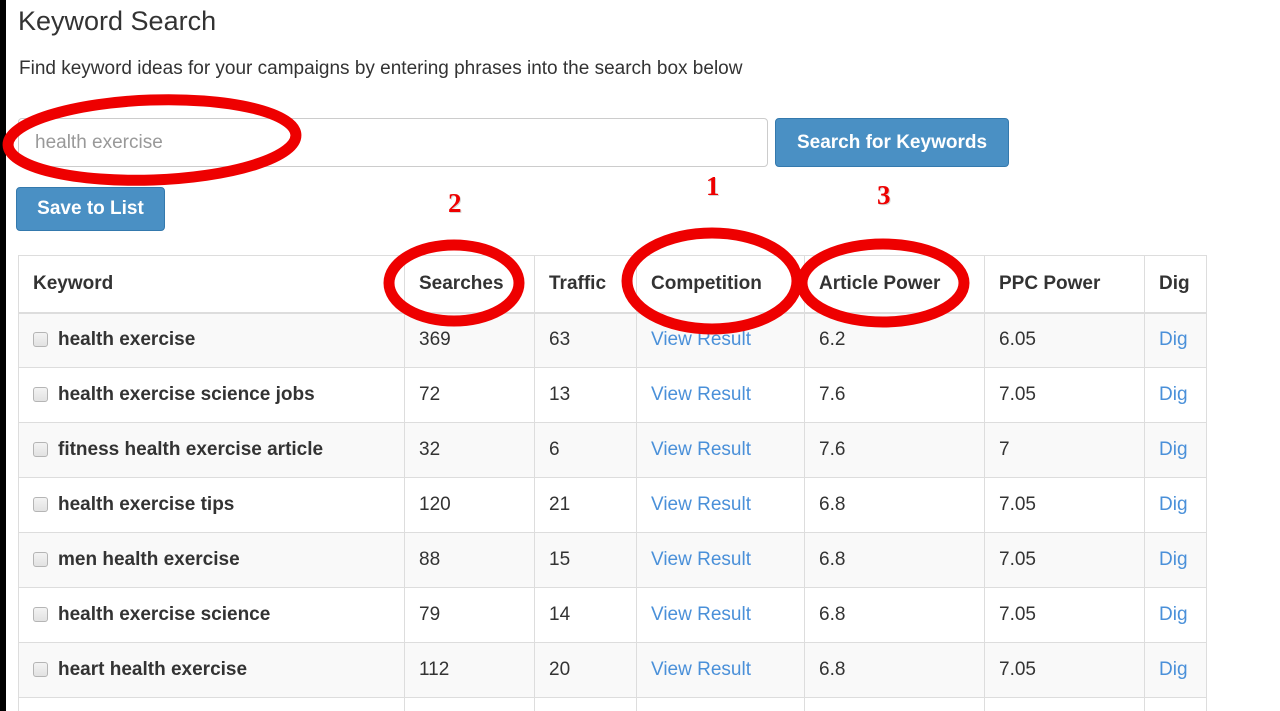 The height and width of the screenshot is (711, 1280). Describe the element at coordinates (117, 21) in the screenshot. I see `page-title: Keyword Search` at that location.